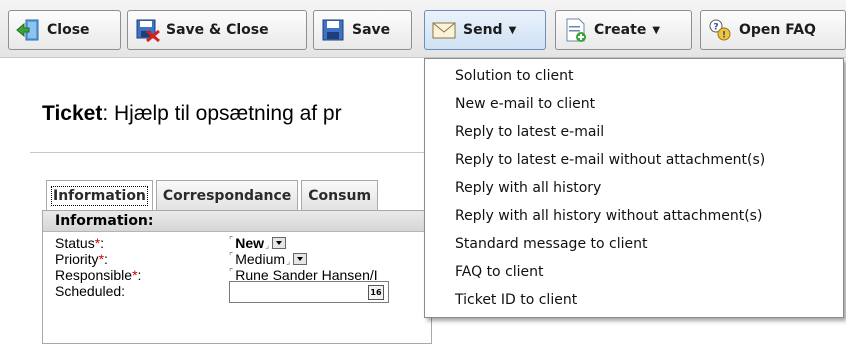 This screenshot has height=344, width=846. What do you see at coordinates (260, 259) in the screenshot?
I see `priority-value: Medium` at bounding box center [260, 259].